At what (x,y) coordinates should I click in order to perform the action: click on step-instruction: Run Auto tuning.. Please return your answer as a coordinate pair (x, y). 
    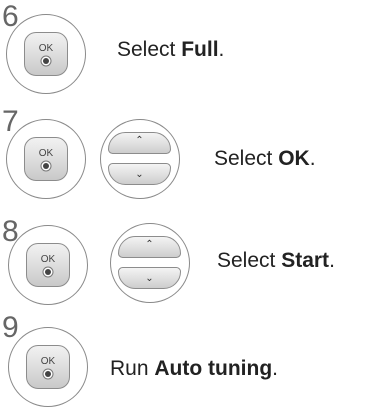
    Looking at the image, I should click on (194, 369).